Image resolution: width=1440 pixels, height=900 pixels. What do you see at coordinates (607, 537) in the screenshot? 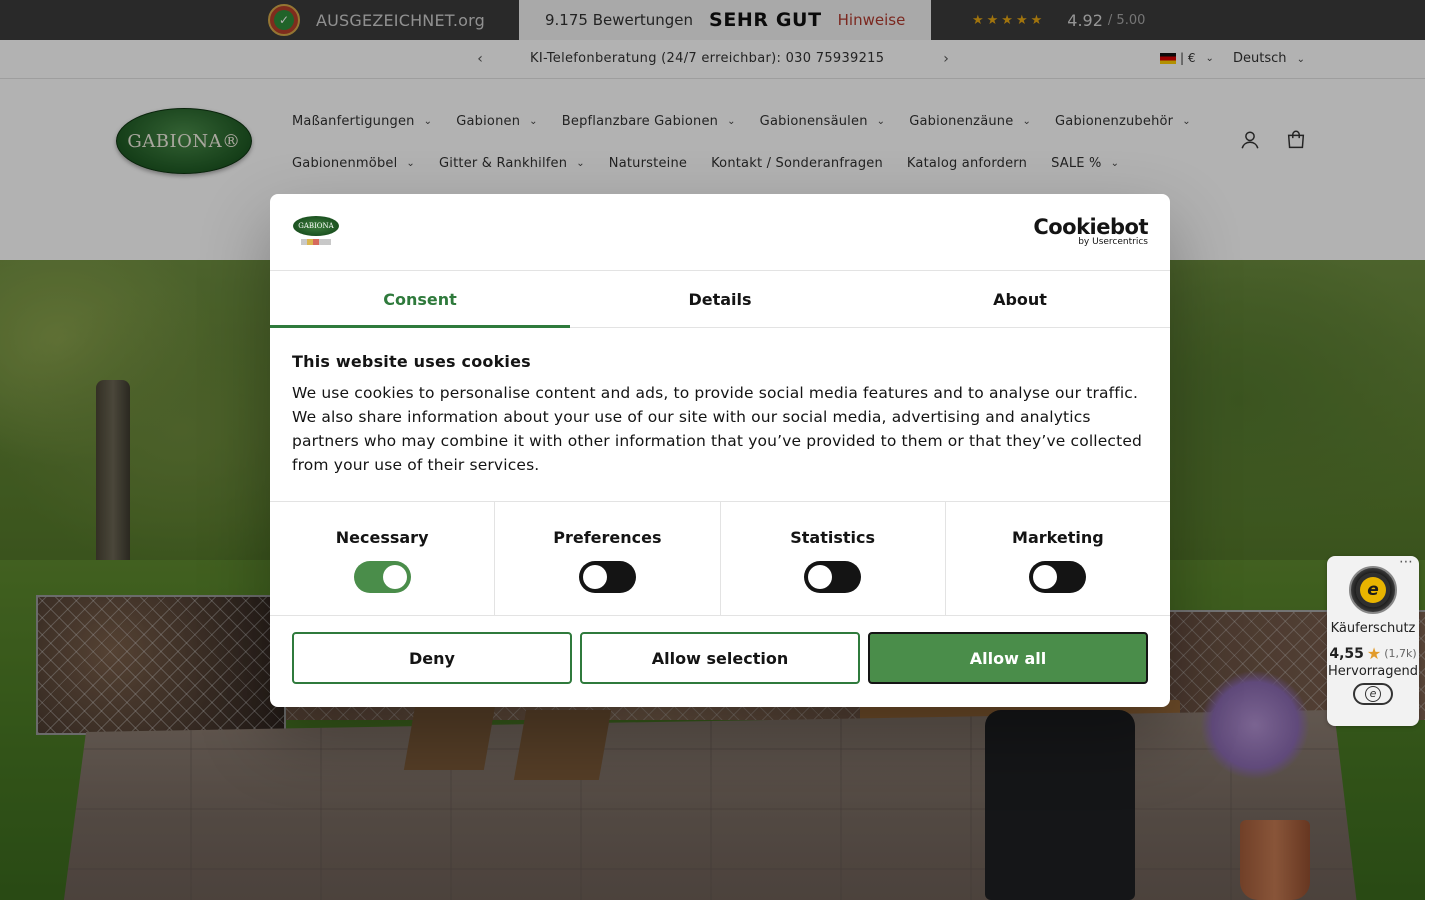
I see `category-label: Preferences` at bounding box center [607, 537].